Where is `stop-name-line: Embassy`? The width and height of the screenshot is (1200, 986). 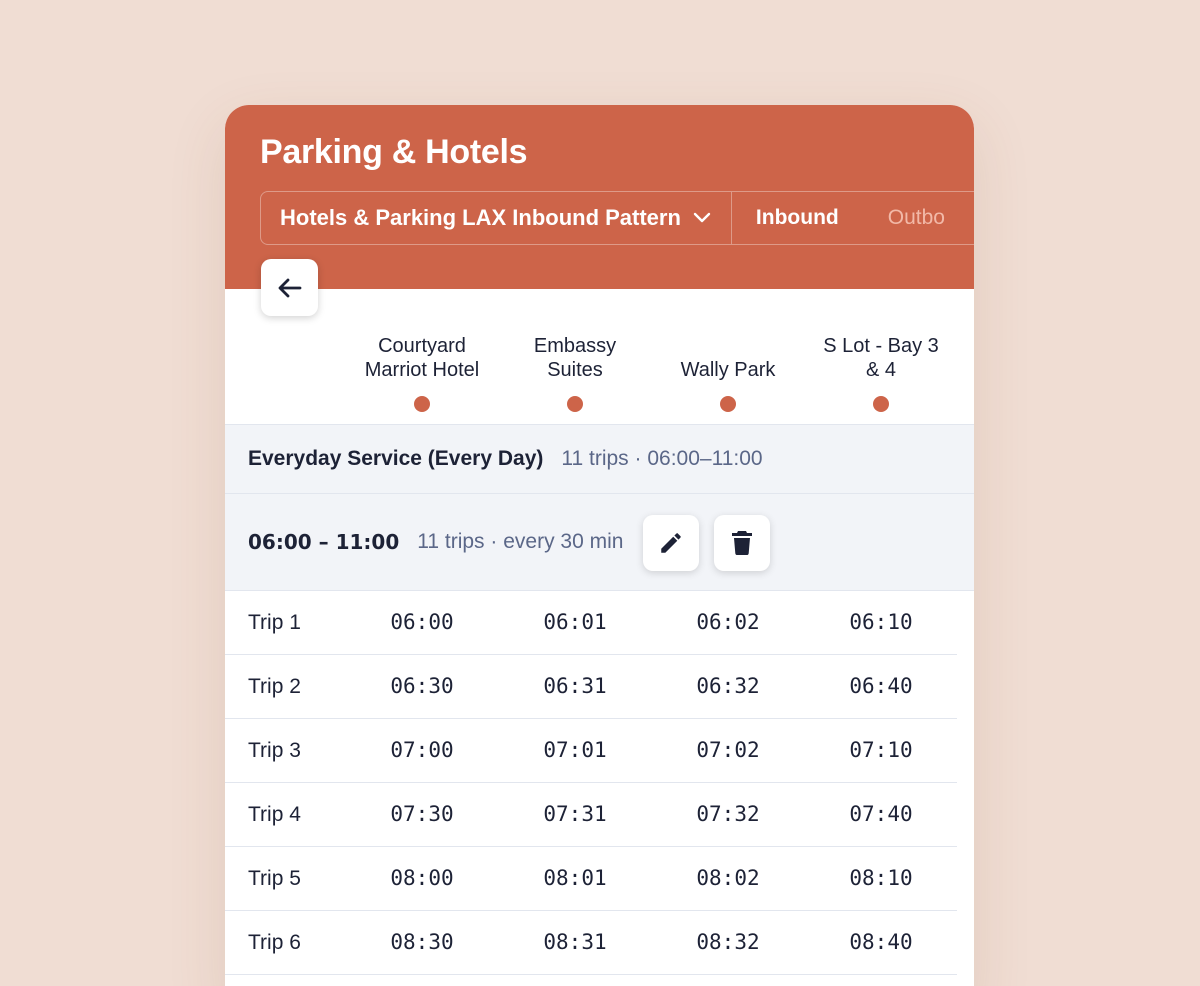
stop-name-line: Embassy is located at coordinates (575, 346).